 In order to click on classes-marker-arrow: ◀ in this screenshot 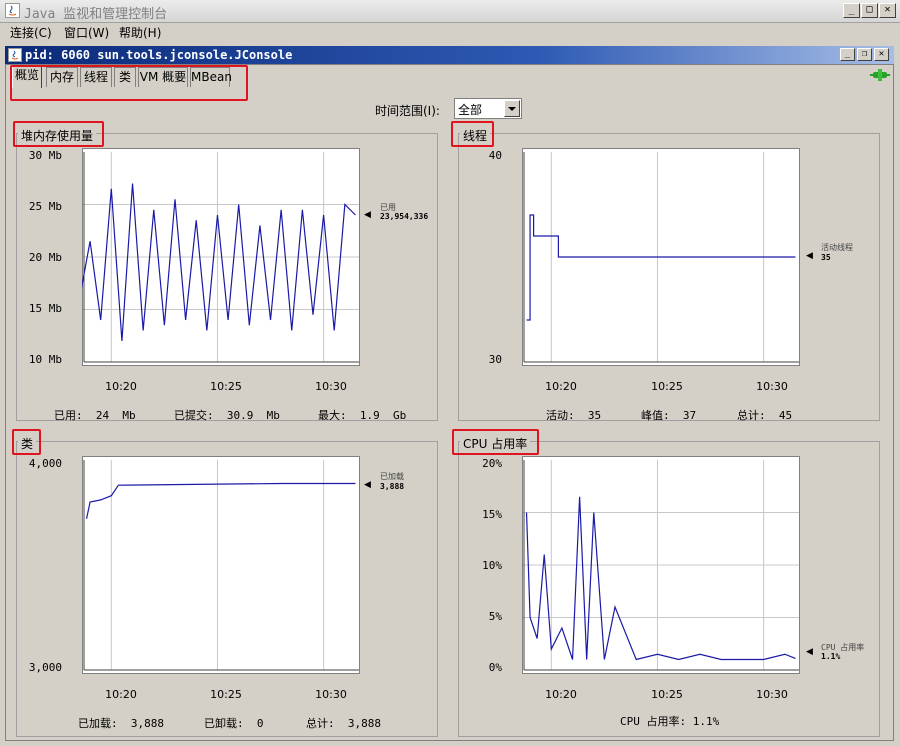, I will do `click(367, 485)`.